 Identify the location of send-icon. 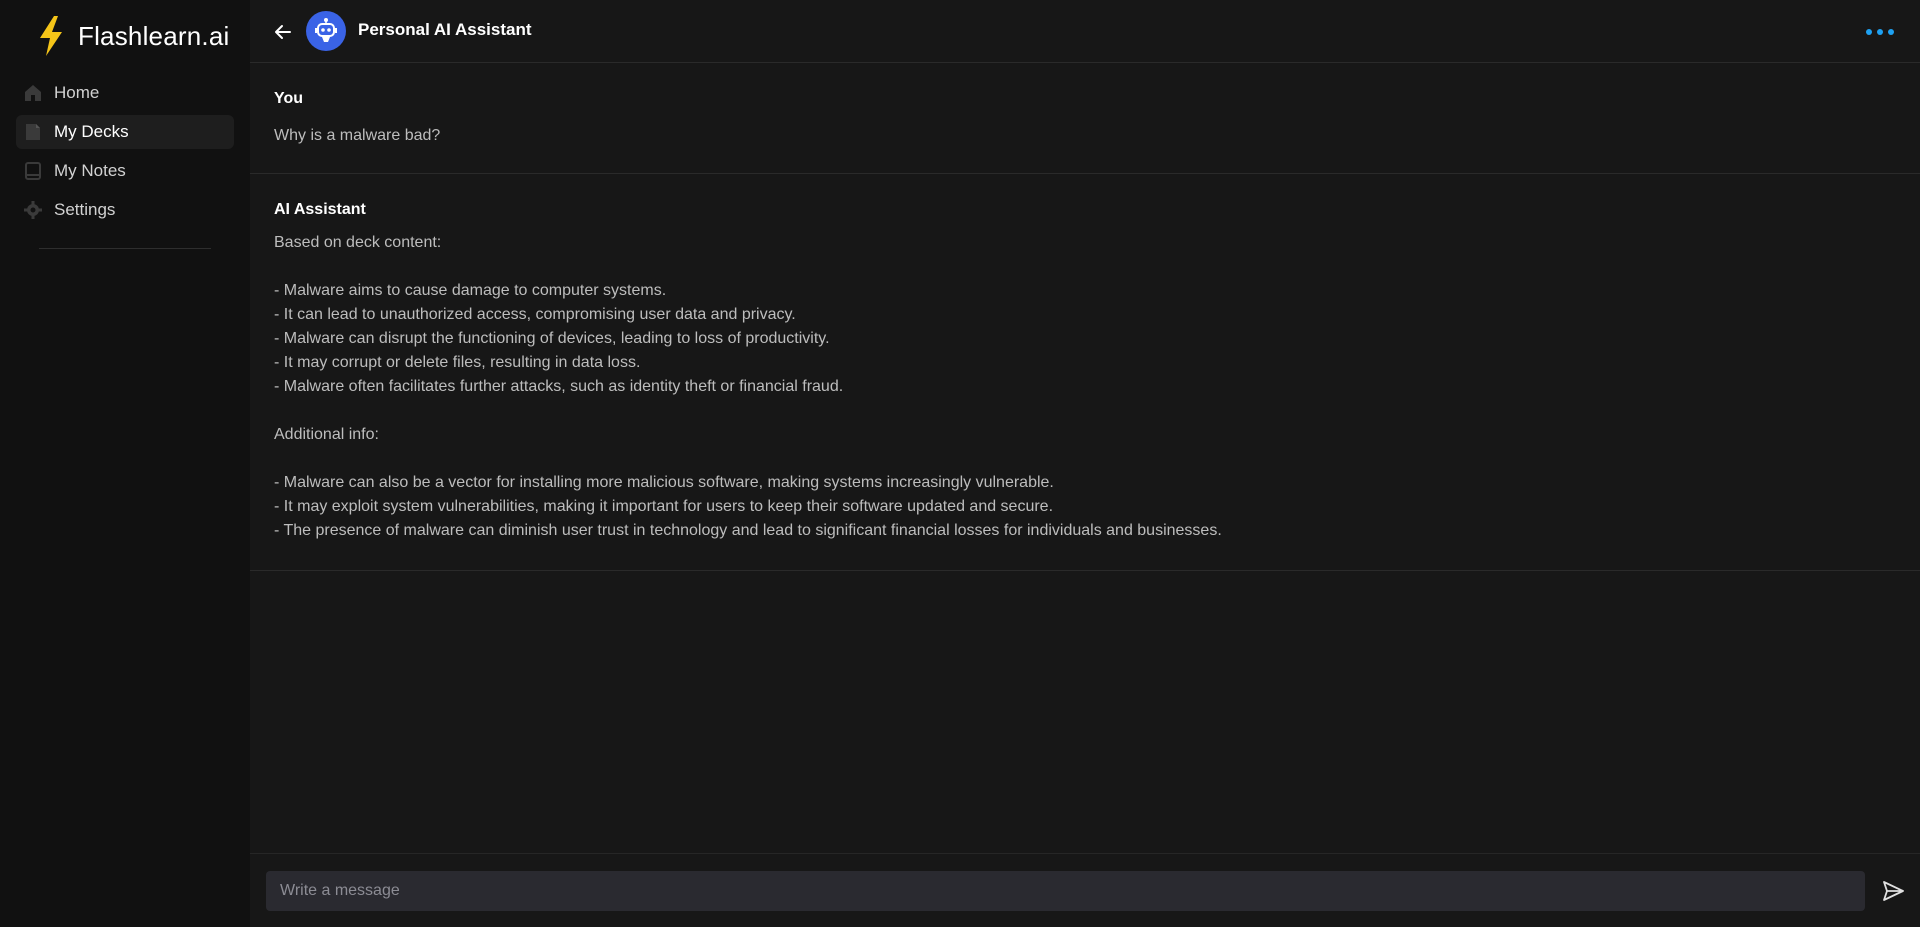
(1893, 891).